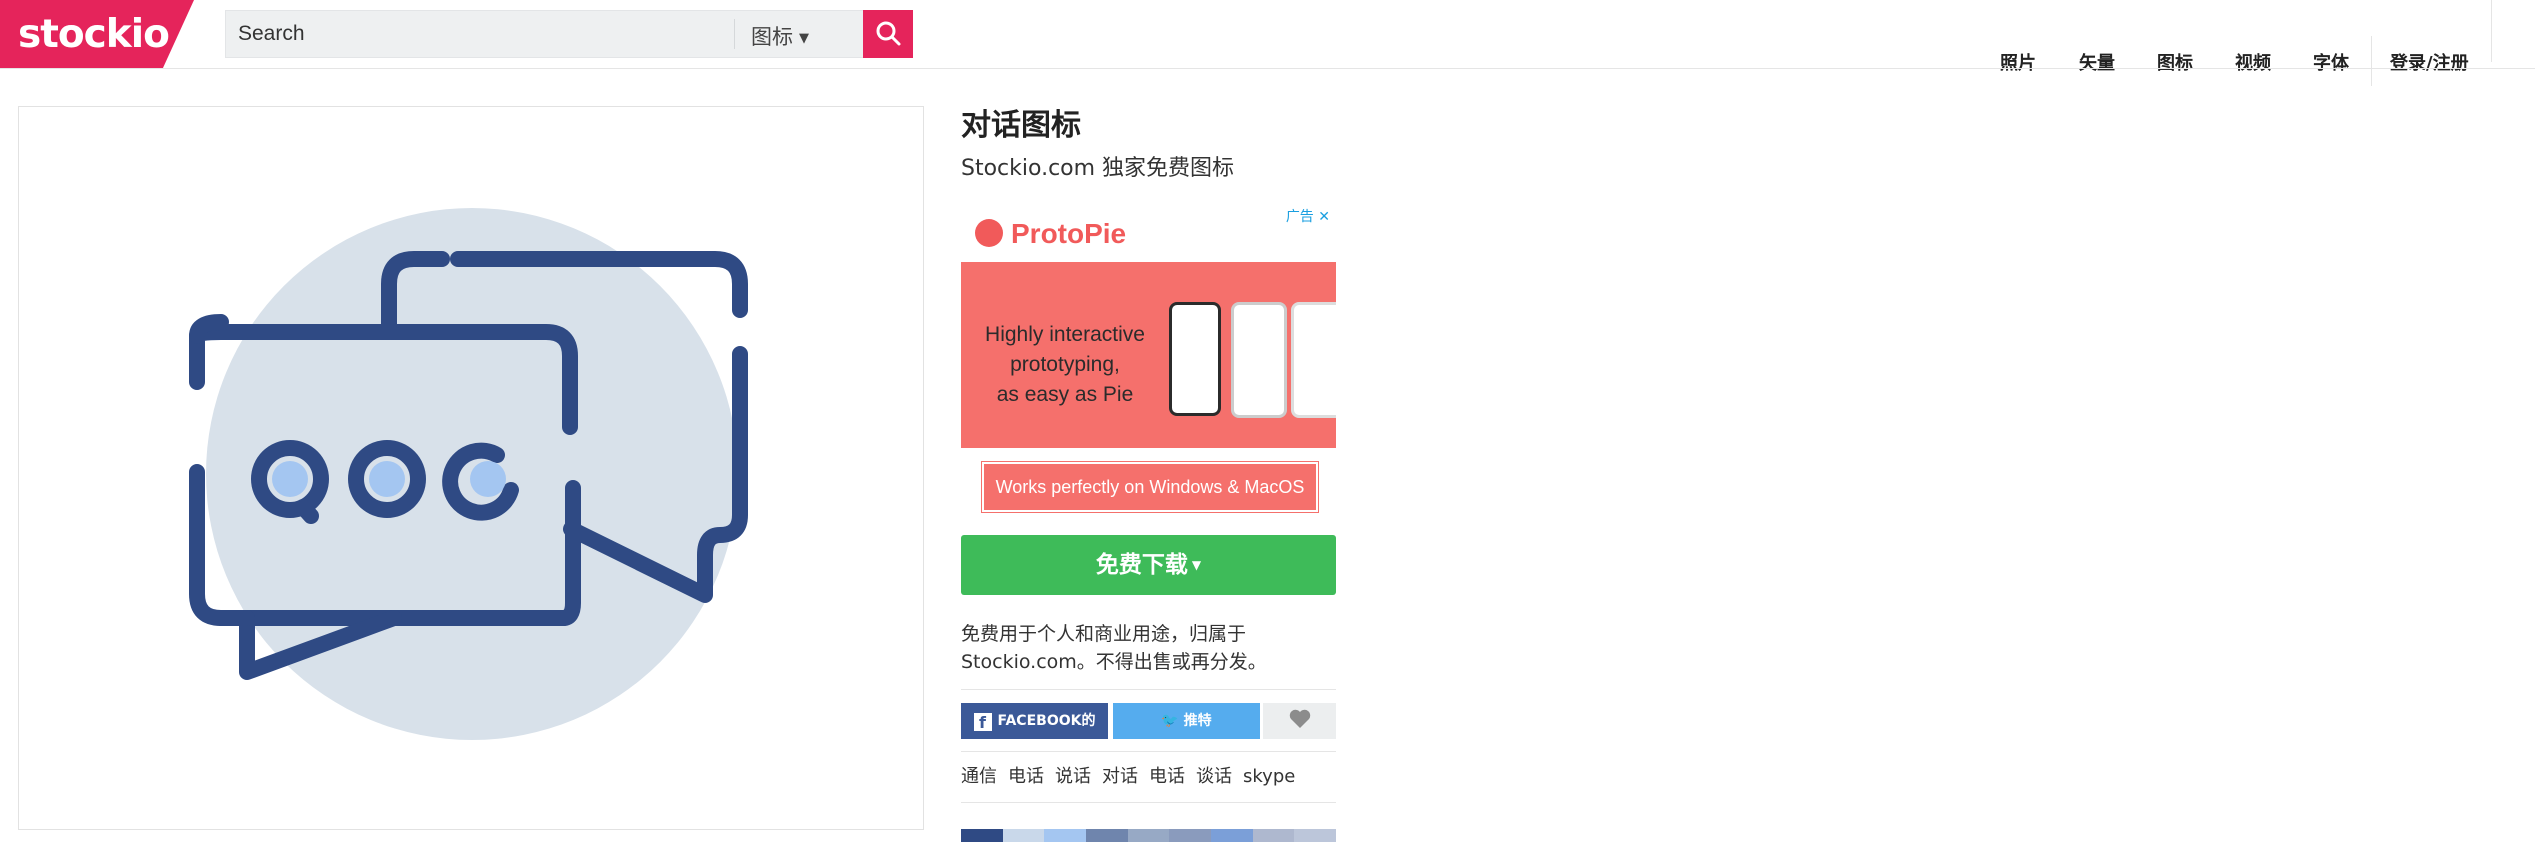 The image size is (2535, 864). What do you see at coordinates (2429, 62) in the screenshot?
I see `nav-login-register: 登录/注册` at bounding box center [2429, 62].